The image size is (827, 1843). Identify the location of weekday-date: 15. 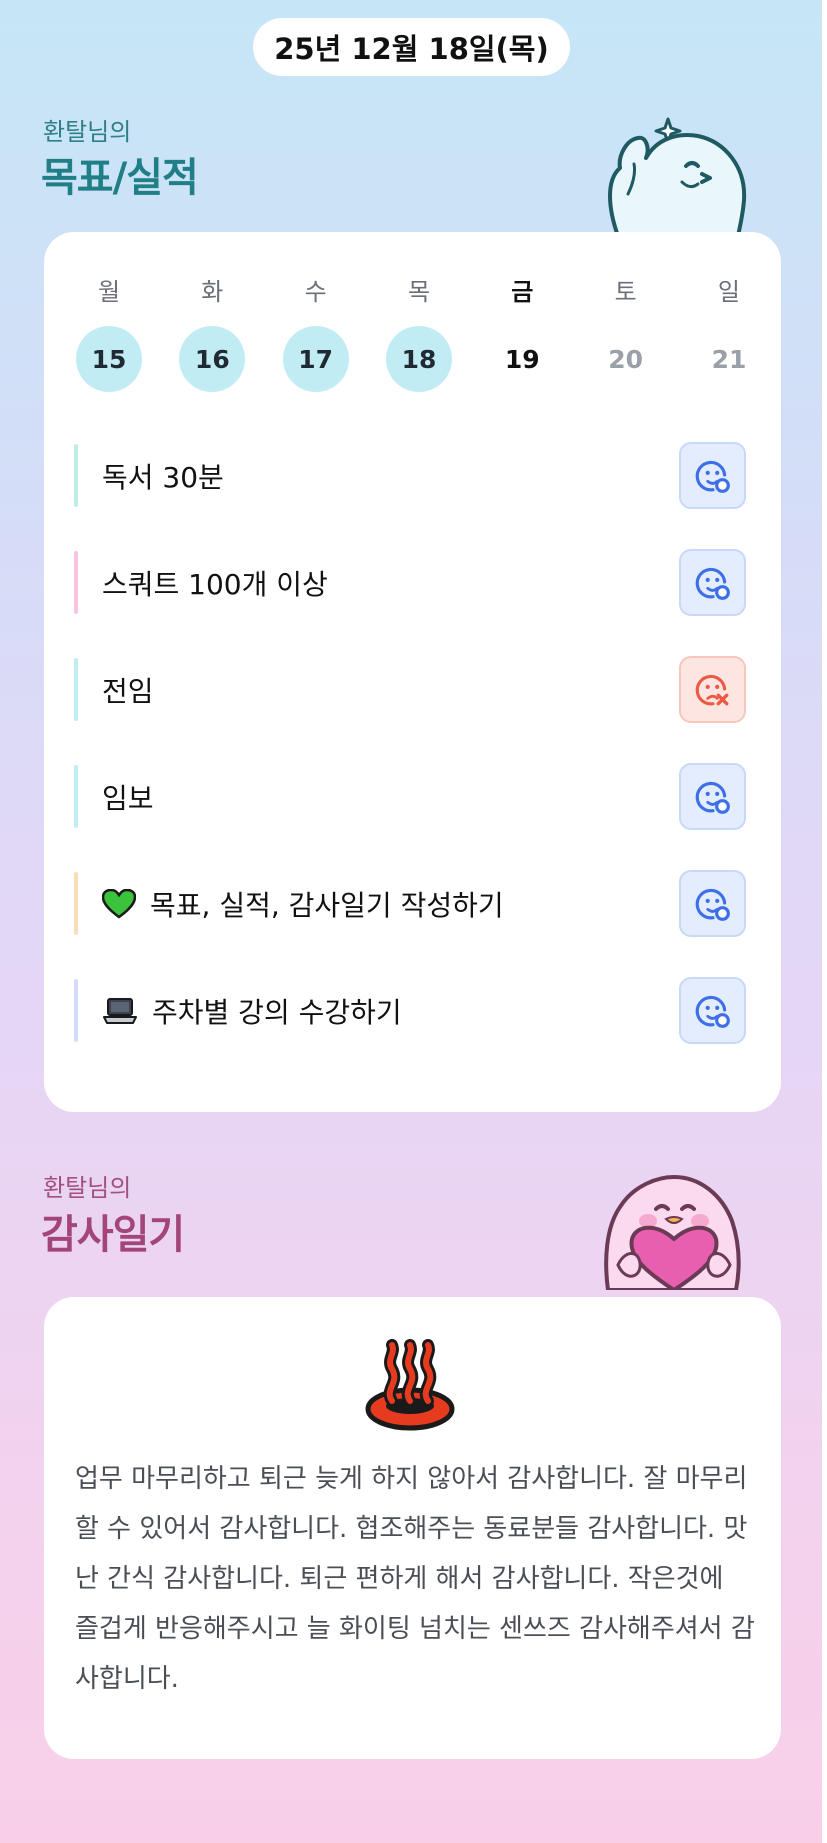
(109, 359).